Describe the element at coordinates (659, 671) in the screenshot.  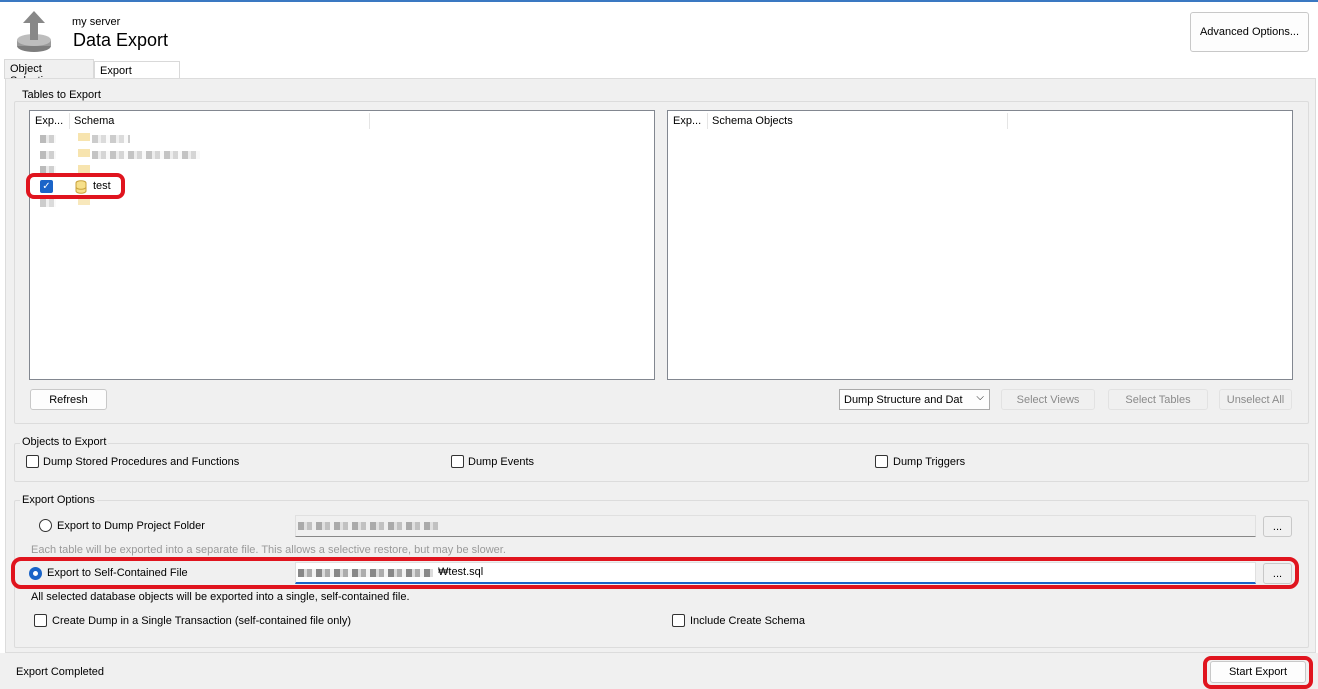
I see `footer-bar` at that location.